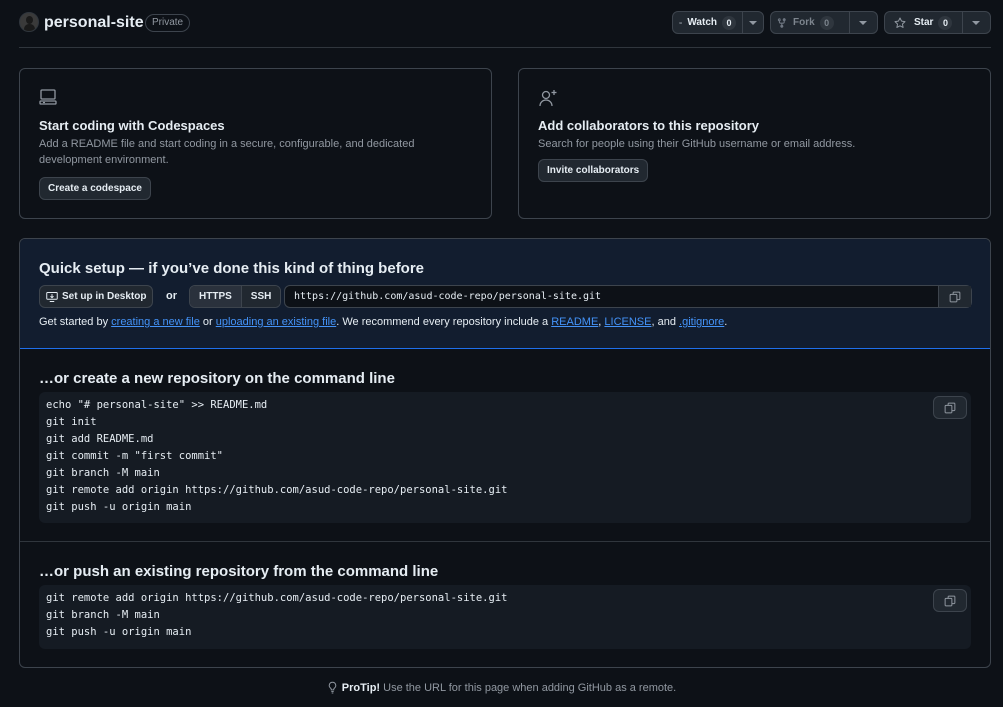  Describe the element at coordinates (611, 296) in the screenshot. I see `clone-url-input` at that location.